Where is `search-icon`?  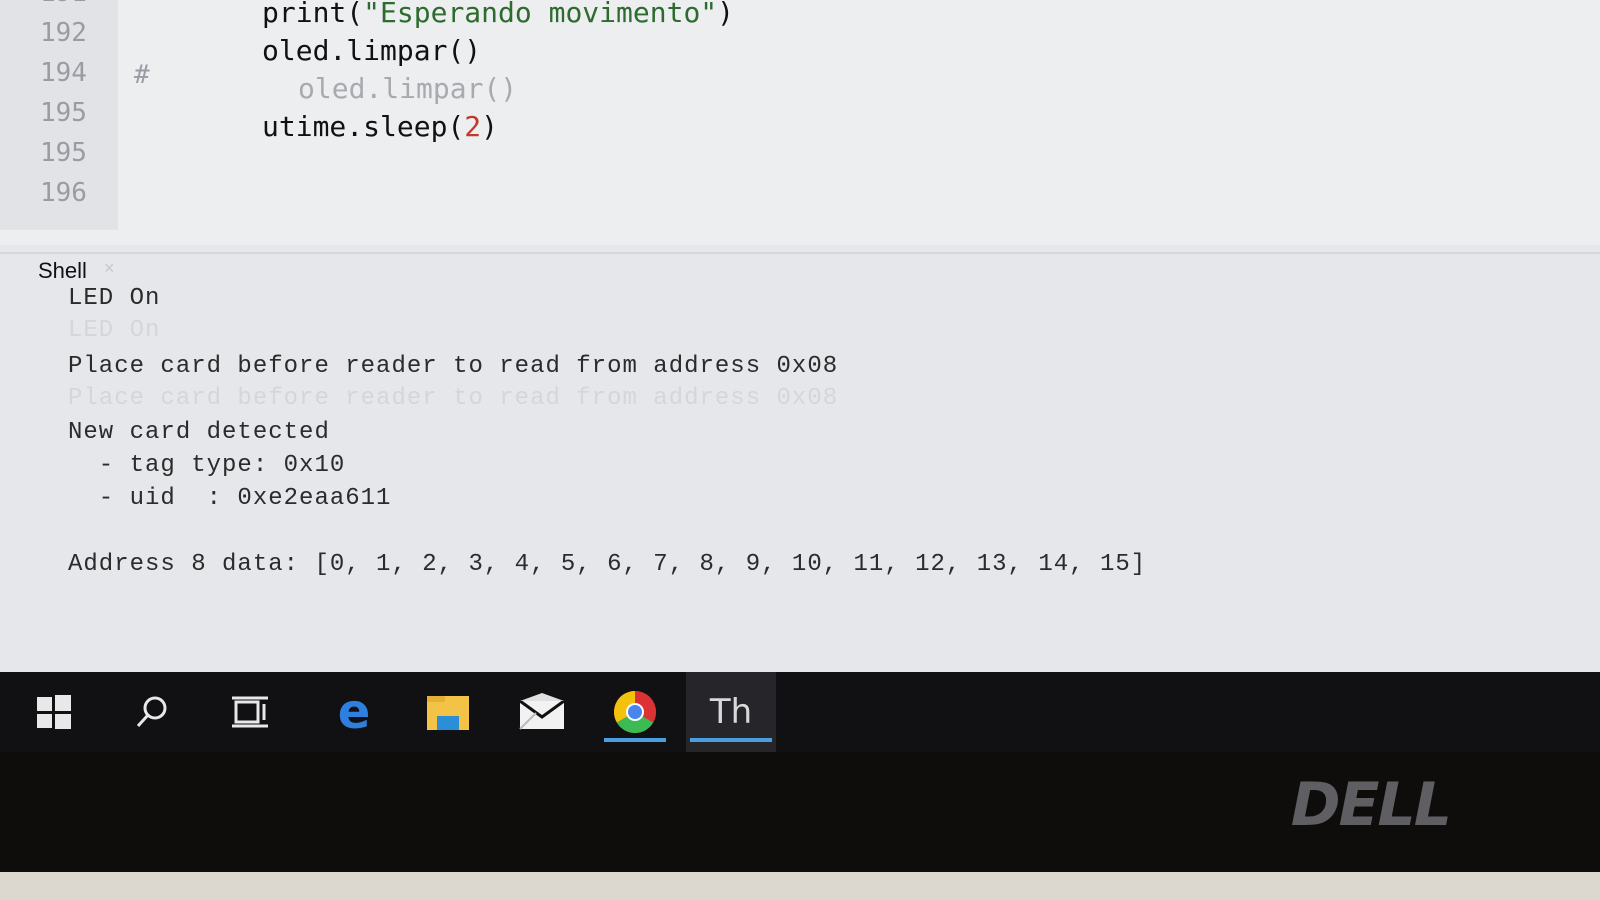
search-icon is located at coordinates (151, 712).